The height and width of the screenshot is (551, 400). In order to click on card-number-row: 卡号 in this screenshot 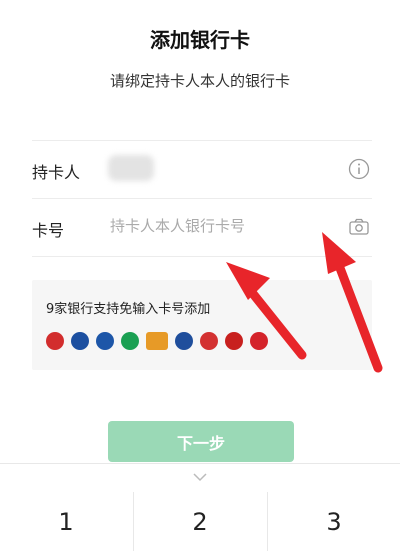, I will do `click(202, 227)`.